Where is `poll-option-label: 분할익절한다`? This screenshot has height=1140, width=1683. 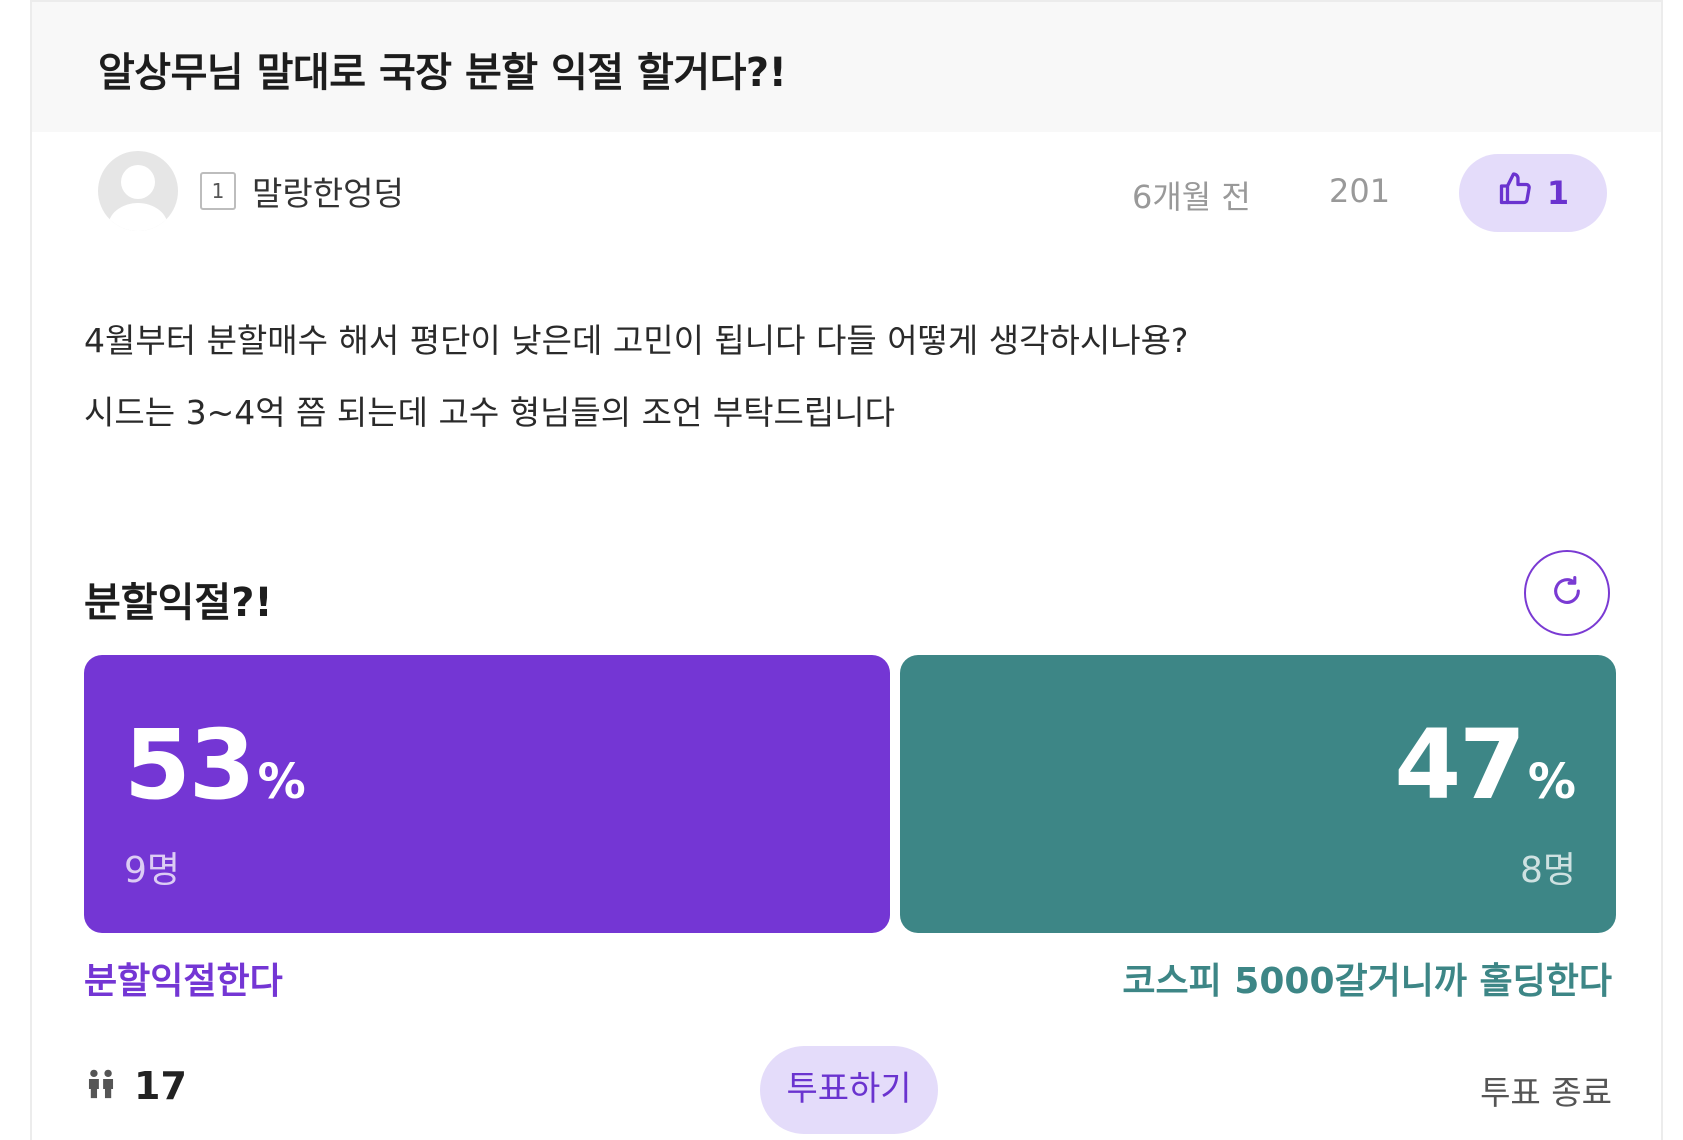 poll-option-label: 분할익절한다 is located at coordinates (183, 978).